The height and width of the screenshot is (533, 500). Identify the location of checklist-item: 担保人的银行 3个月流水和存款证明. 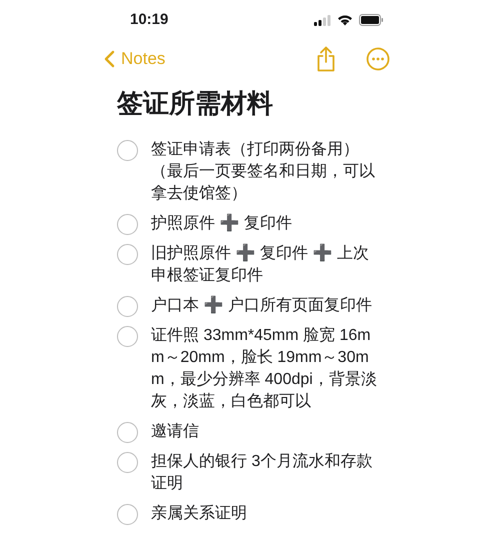
(262, 473).